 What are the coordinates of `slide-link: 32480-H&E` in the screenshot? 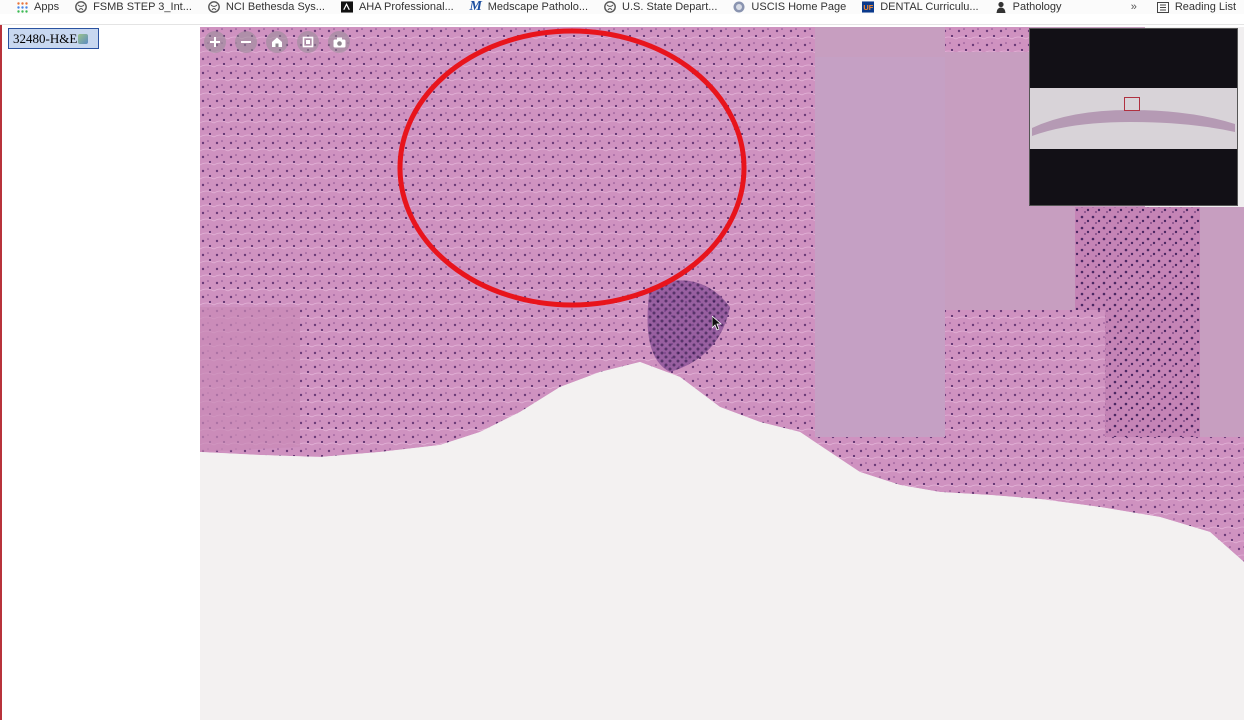 It's located at (53, 38).